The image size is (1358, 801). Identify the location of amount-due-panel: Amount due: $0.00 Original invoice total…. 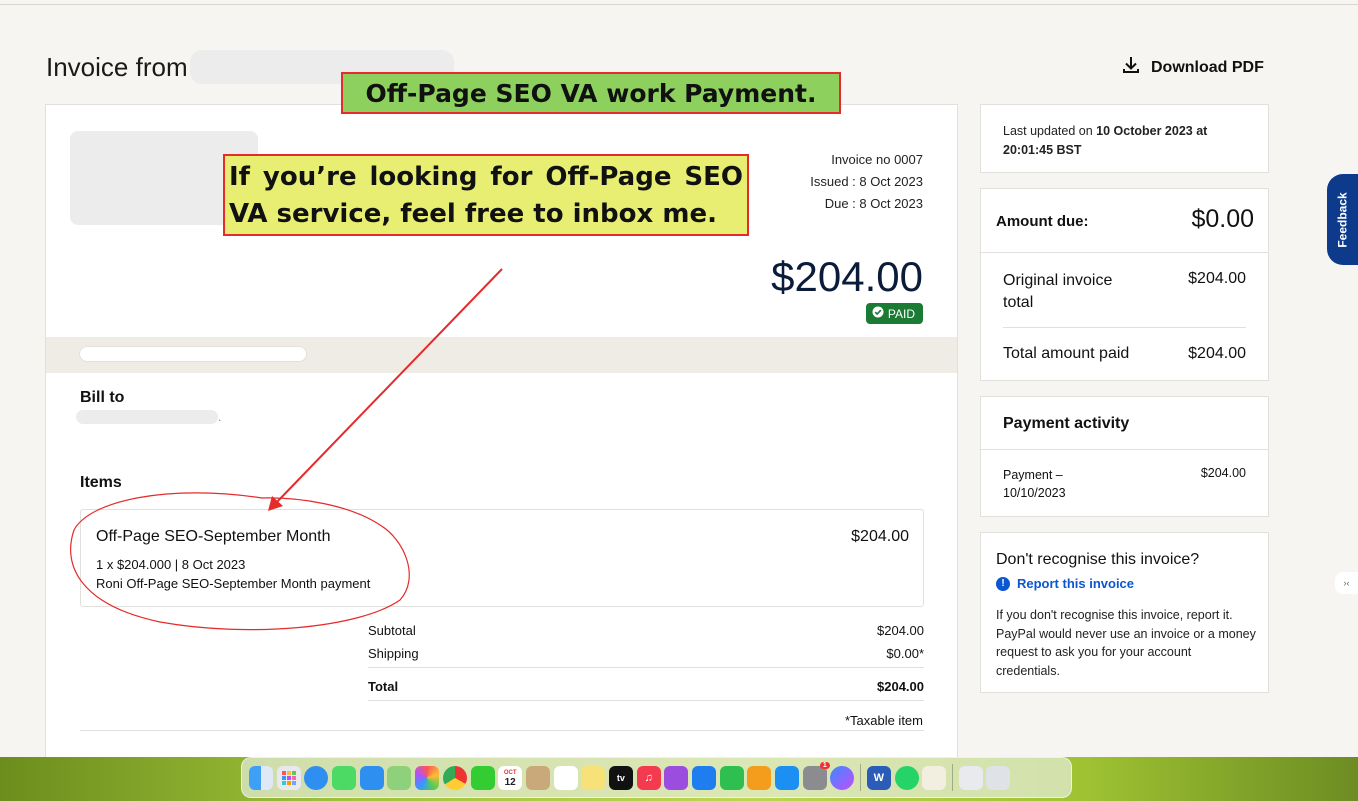
(1124, 284).